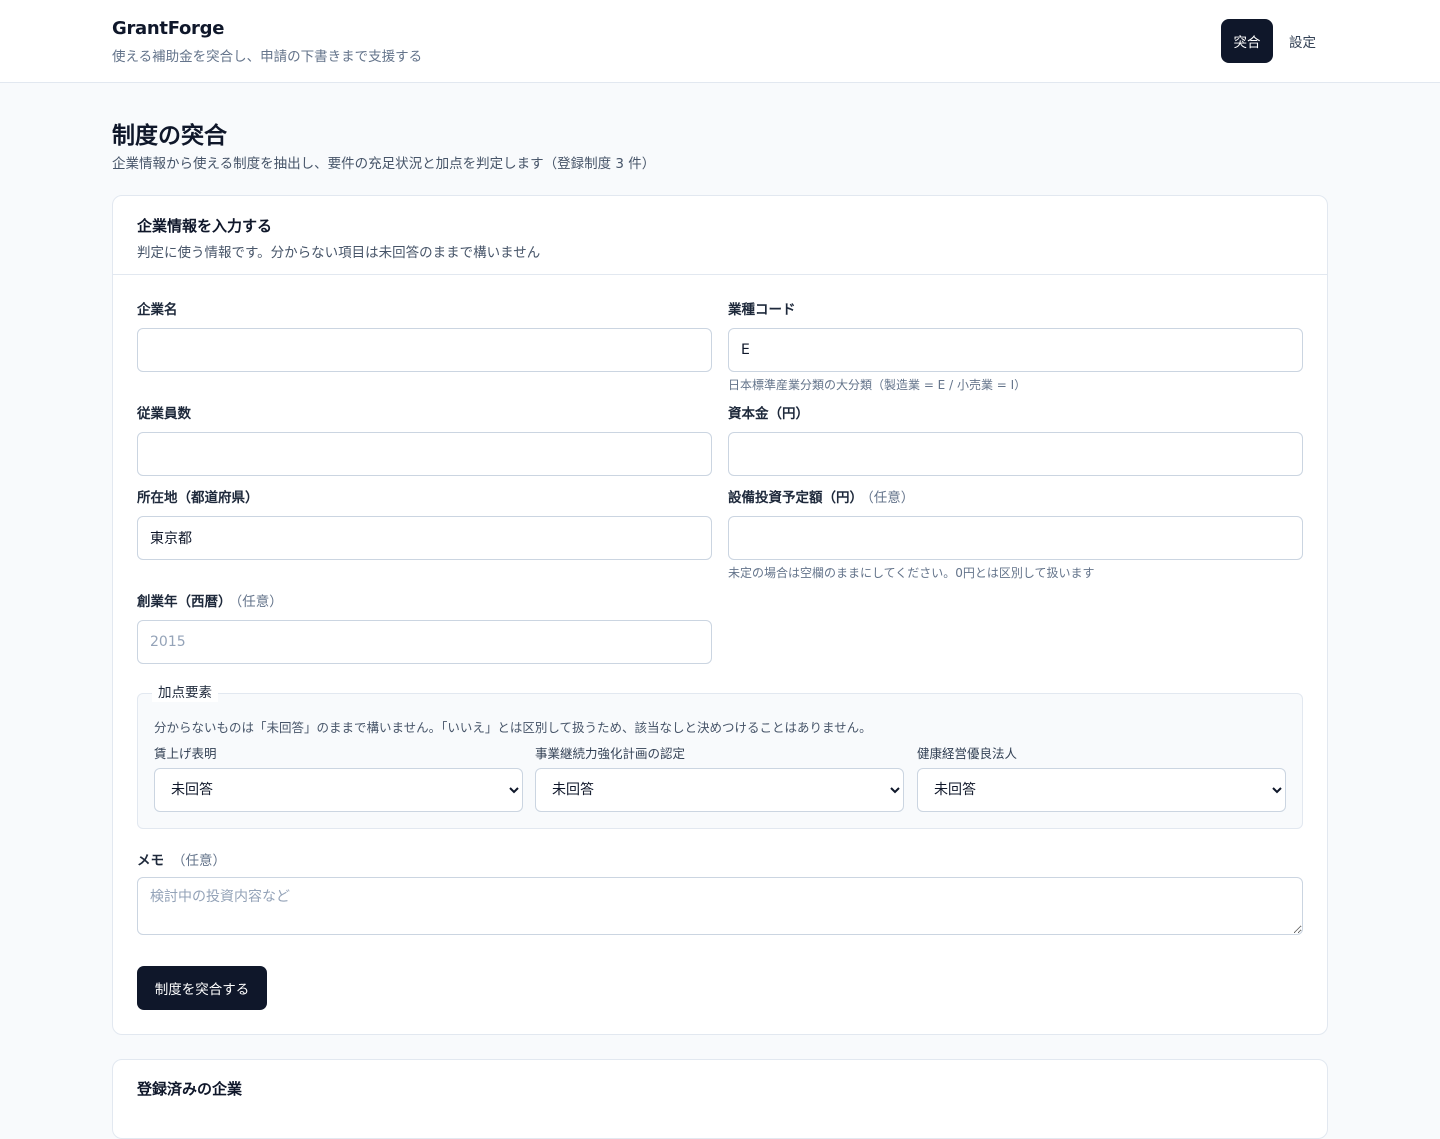 The width and height of the screenshot is (1440, 1139). Describe the element at coordinates (1015, 350) in the screenshot. I see `industry-code-input` at that location.